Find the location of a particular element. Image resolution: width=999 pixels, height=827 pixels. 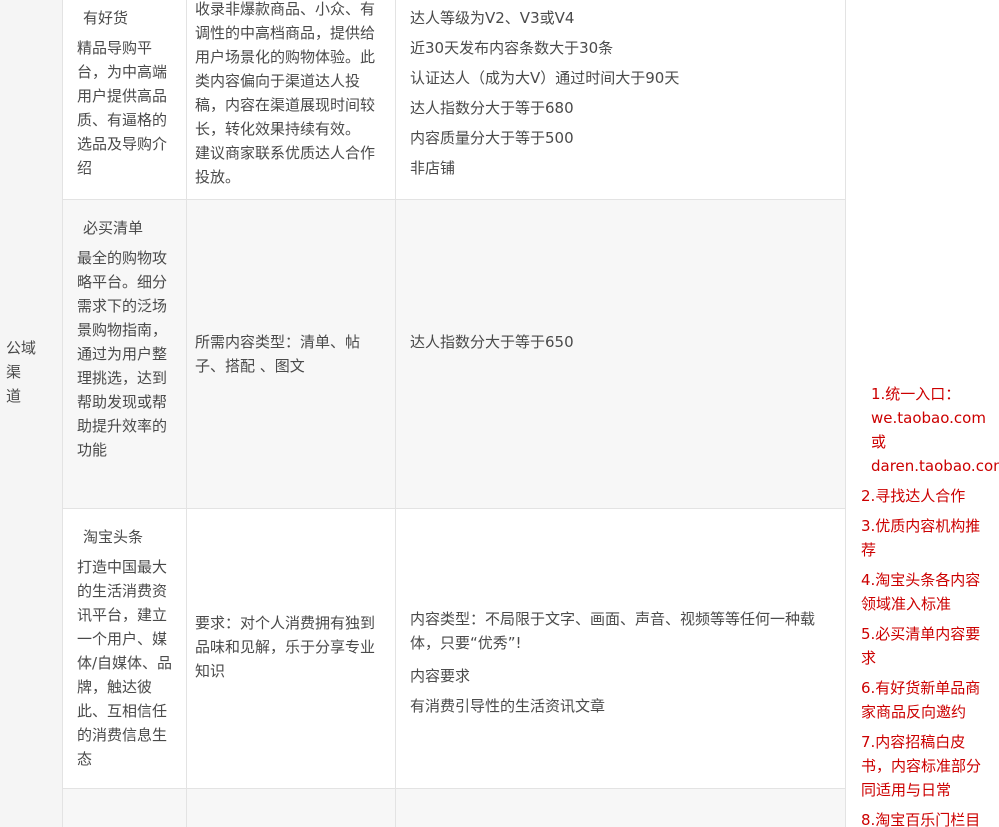

content-cell: 所需内容类型：清单、帖子、搭配 、图文 is located at coordinates (290, 354).